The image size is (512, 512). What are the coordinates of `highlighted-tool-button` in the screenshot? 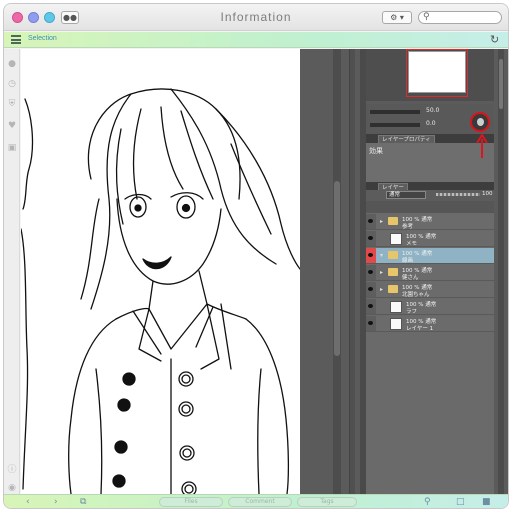 It's located at (480, 122).